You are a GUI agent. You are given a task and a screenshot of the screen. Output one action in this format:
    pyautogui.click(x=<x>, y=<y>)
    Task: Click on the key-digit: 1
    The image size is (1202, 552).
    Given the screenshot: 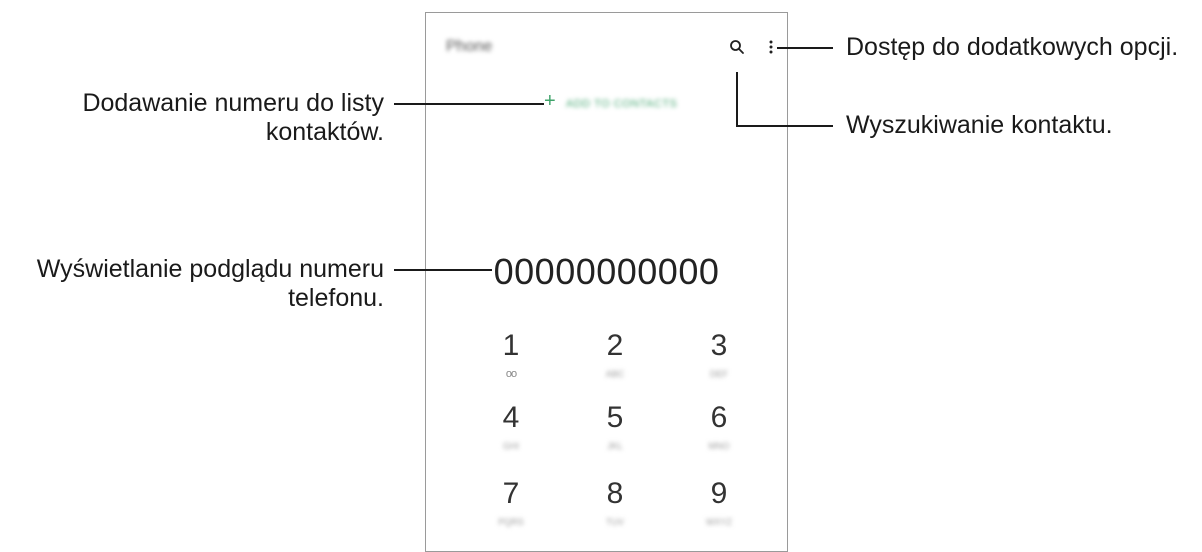 What is the action you would take?
    pyautogui.click(x=511, y=345)
    